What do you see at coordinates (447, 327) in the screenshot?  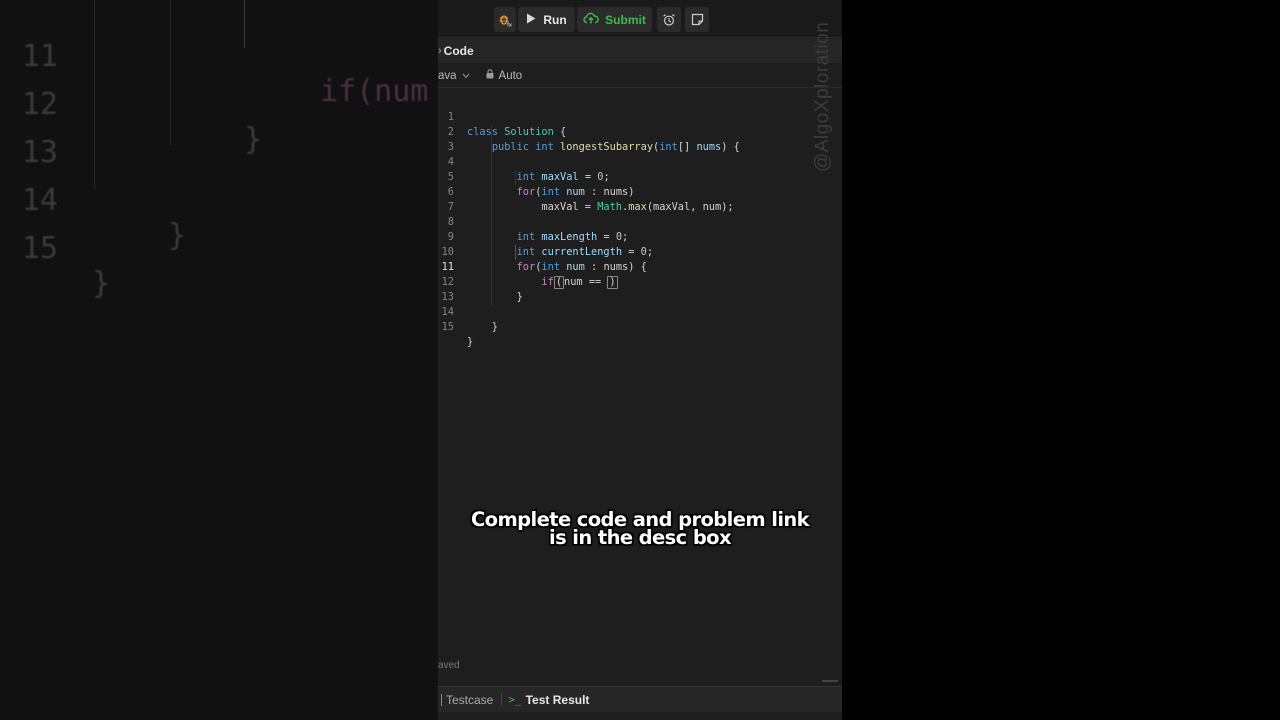 I see `line-number: 15` at bounding box center [447, 327].